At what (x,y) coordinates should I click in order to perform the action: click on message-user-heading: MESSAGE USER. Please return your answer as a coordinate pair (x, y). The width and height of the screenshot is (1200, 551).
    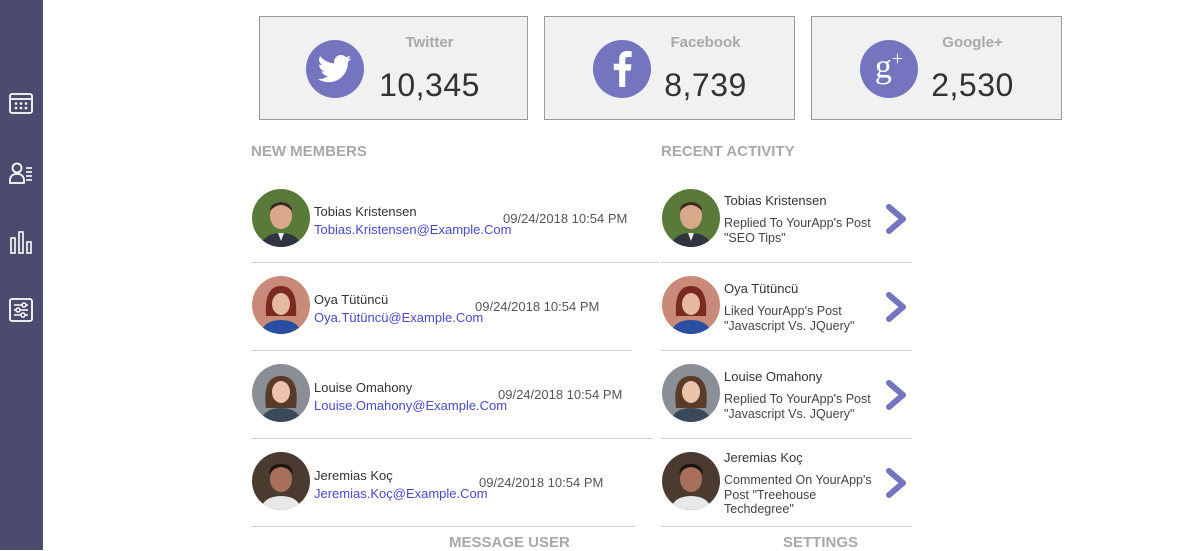
    Looking at the image, I should click on (509, 542).